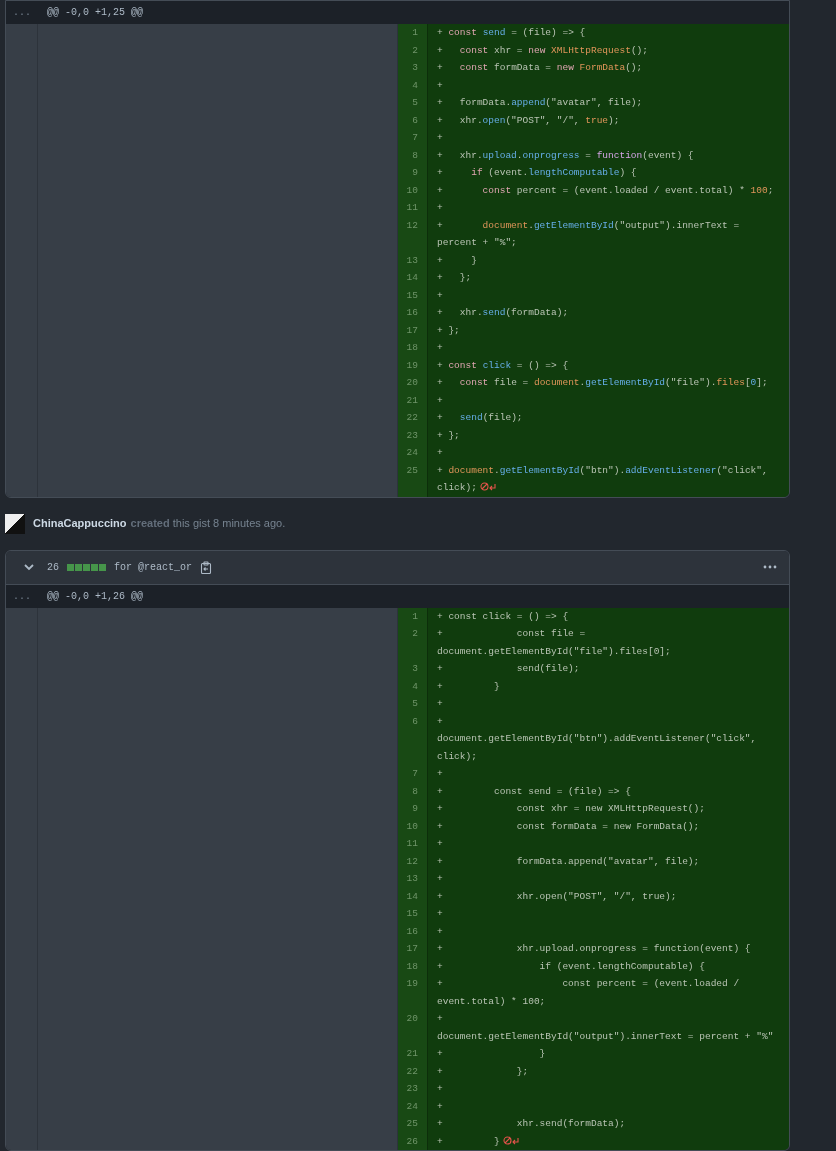 This screenshot has height=1151, width=836. What do you see at coordinates (605, 1027) in the screenshot?
I see `code-line: + document.getElementById("output").innerText = percent + "%"` at bounding box center [605, 1027].